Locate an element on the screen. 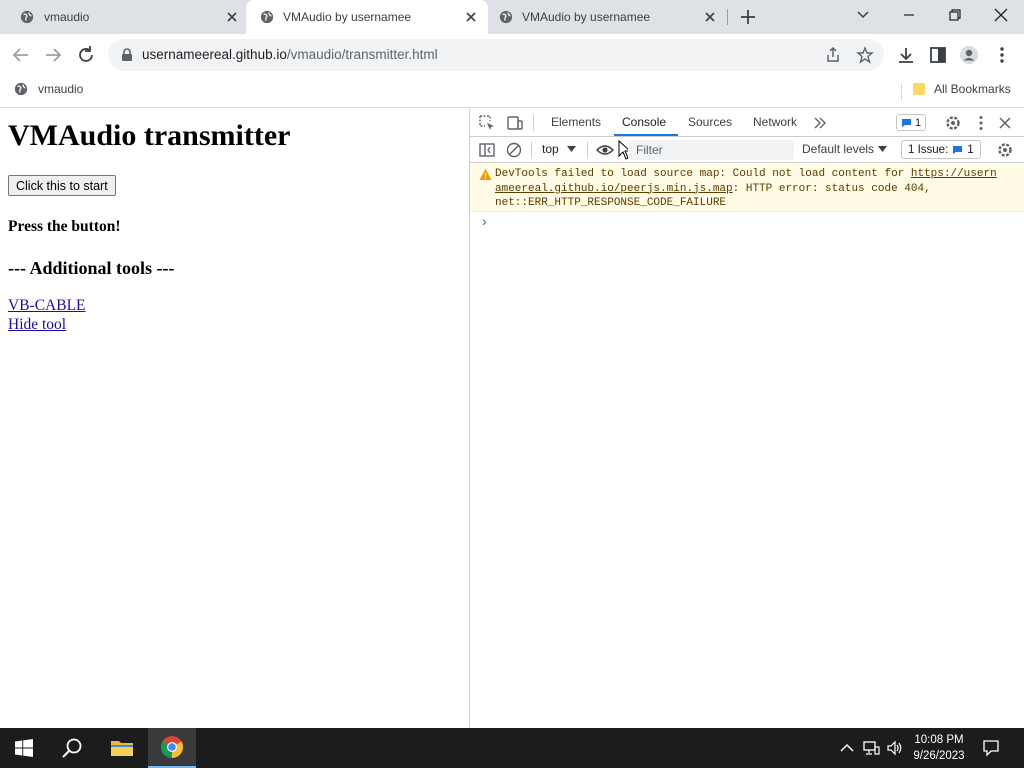 The image size is (1024, 768). minimize-button is located at coordinates (909, 15).